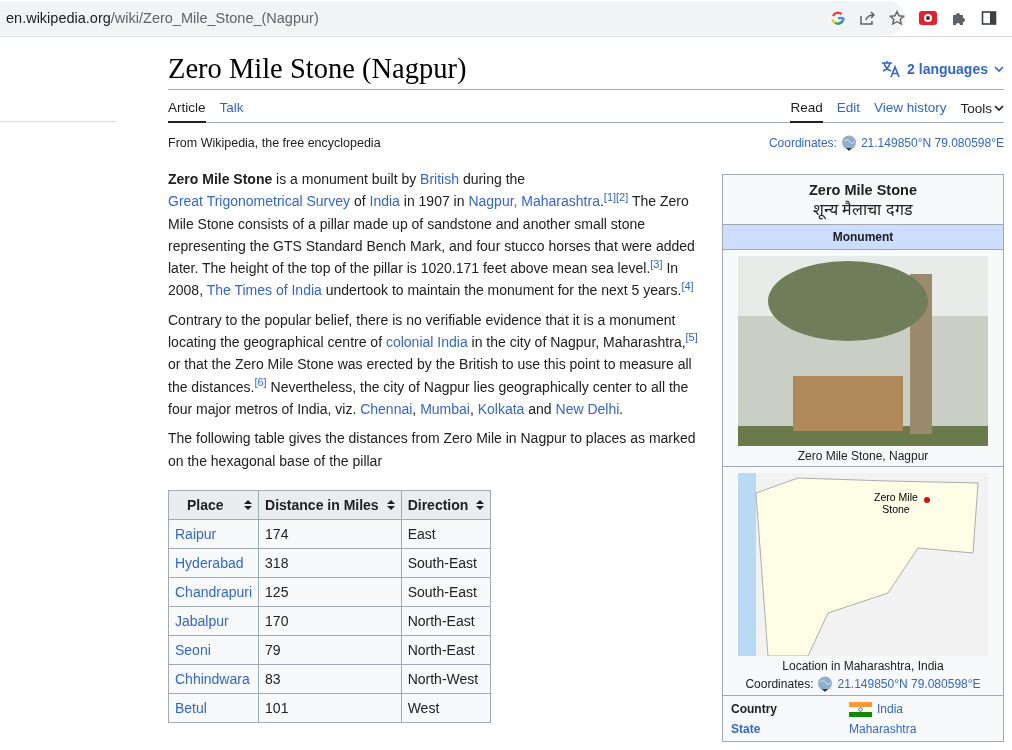 The width and height of the screenshot is (1012, 750). Describe the element at coordinates (891, 69) in the screenshot. I see `translate-icon` at that location.